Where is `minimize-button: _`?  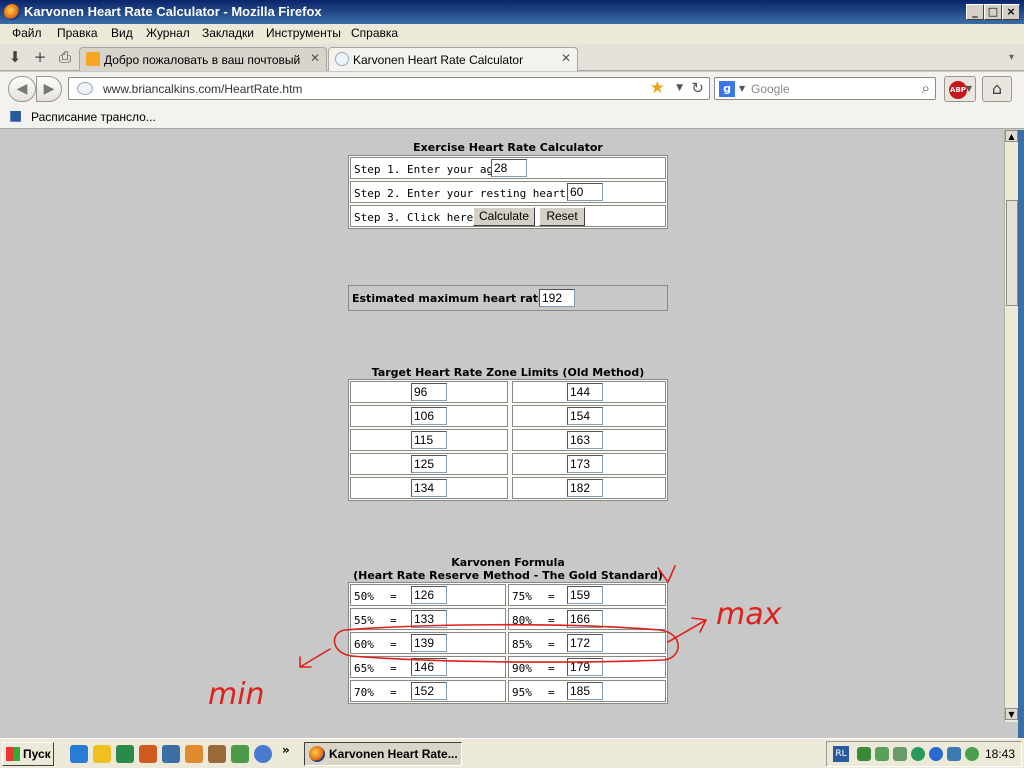
minimize-button: _ is located at coordinates (975, 12).